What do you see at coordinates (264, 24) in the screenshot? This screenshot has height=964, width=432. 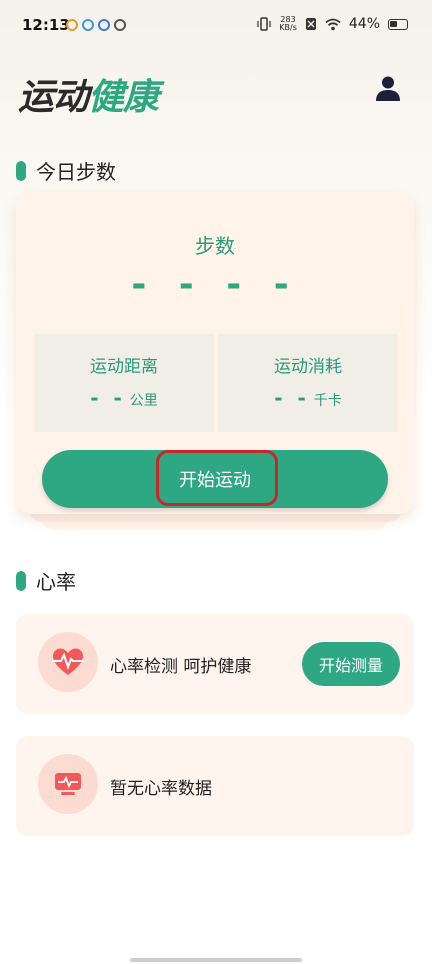 I see `vibrate-icon` at bounding box center [264, 24].